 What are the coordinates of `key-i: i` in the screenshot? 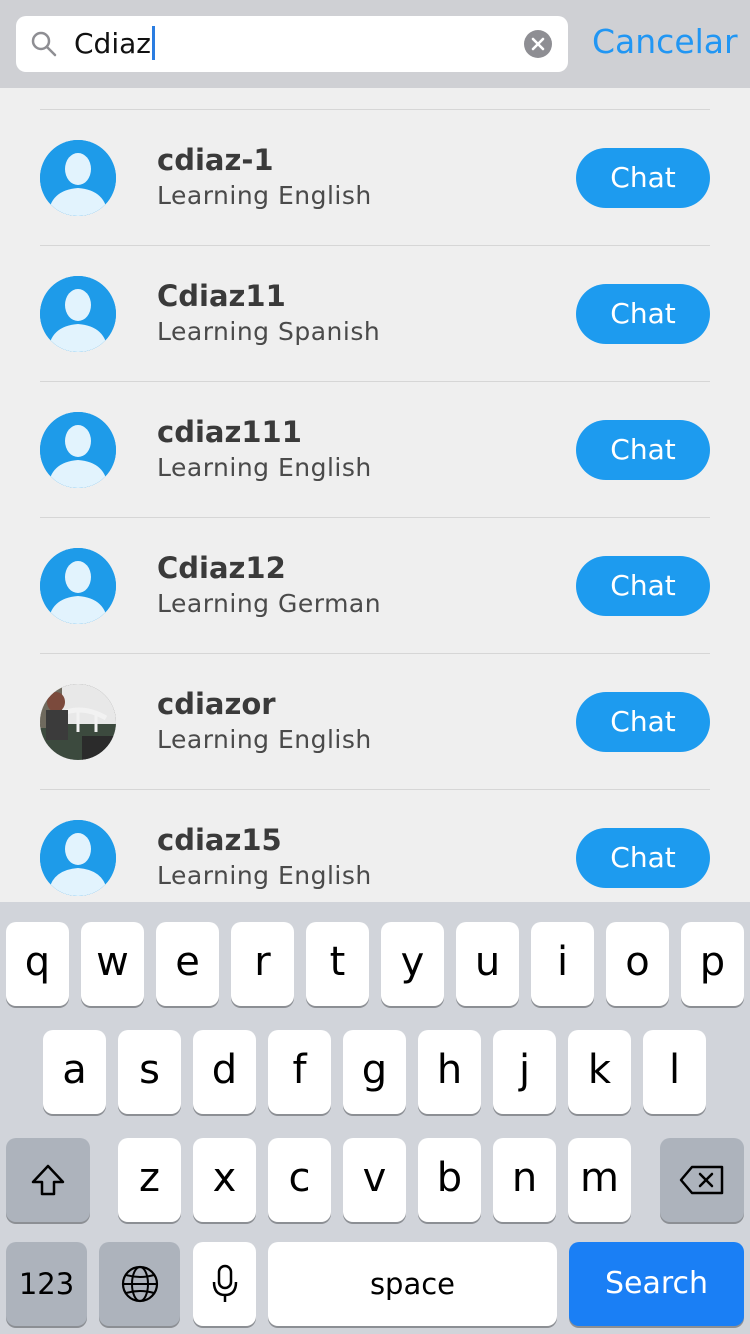 It's located at (562, 964).